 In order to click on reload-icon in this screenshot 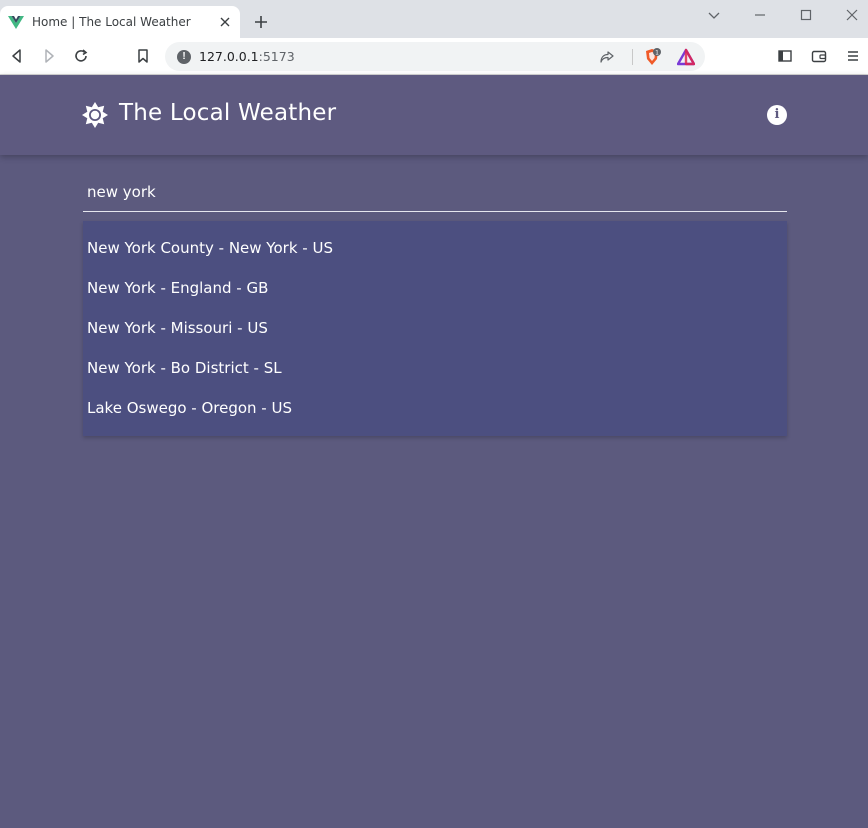, I will do `click(81, 56)`.